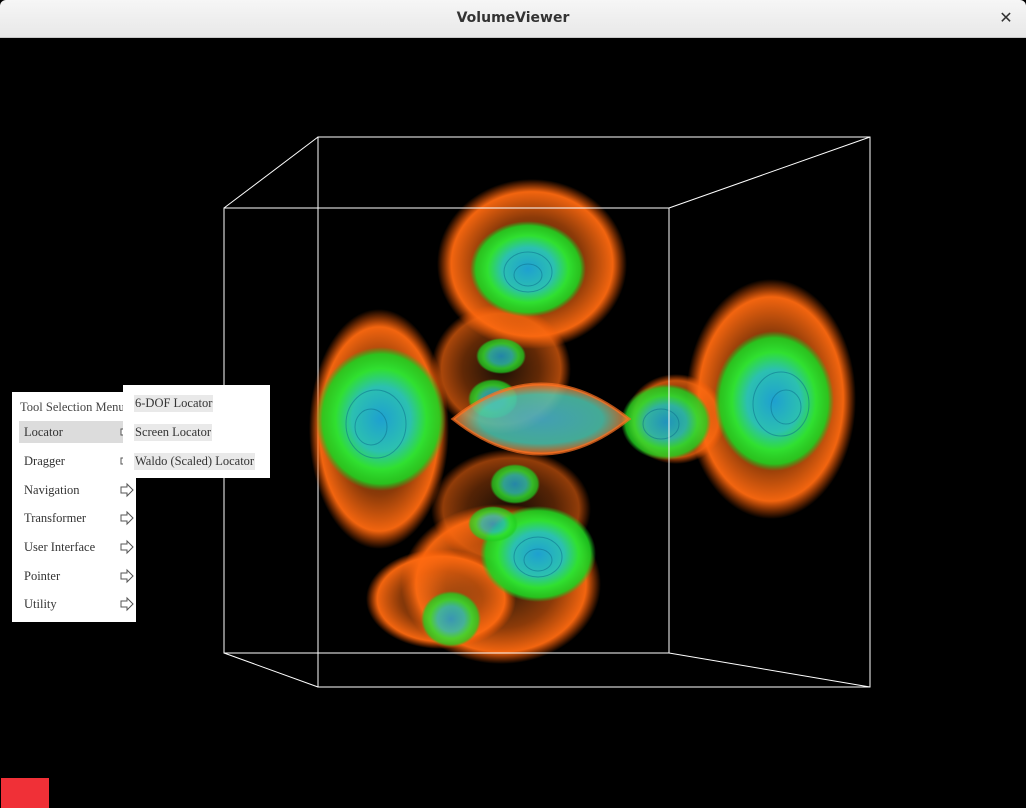  I want to click on submenu-item-label: Waldo (Scaled) Locator, so click(195, 461).